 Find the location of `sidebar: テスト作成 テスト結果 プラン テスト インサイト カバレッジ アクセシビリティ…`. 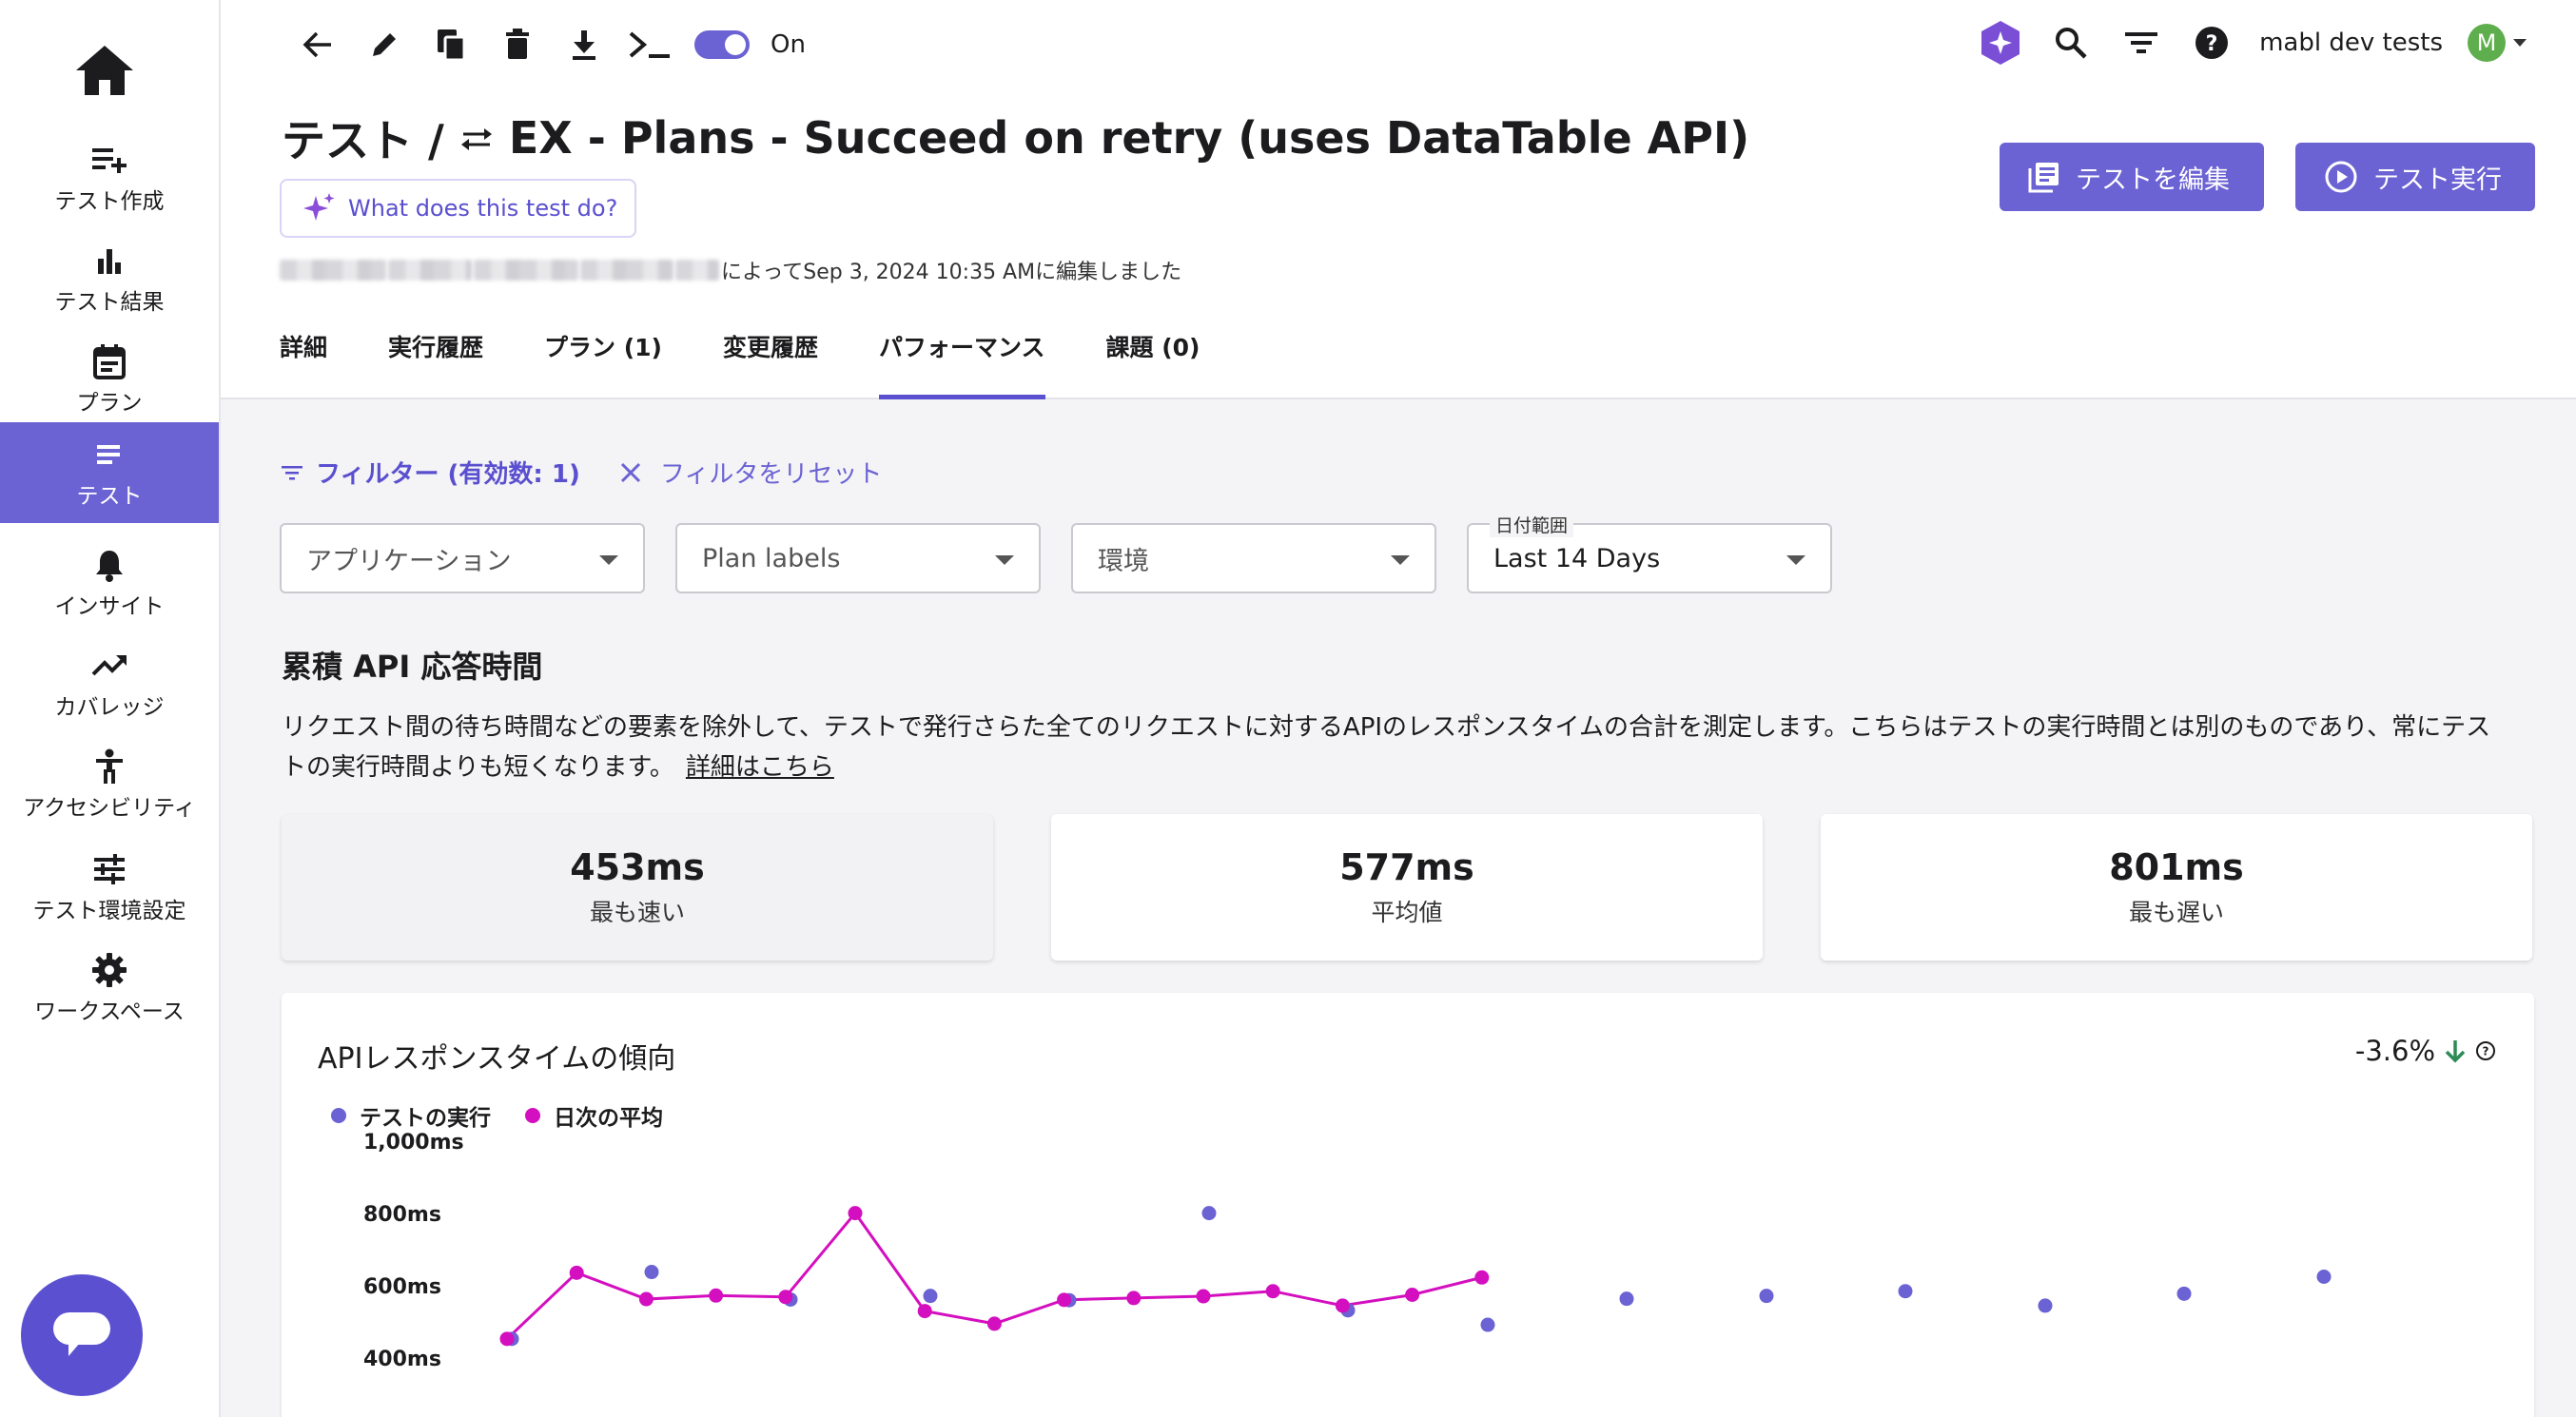

sidebar: テスト作成 テスト結果 プラン テスト インサイト カバレッジ アクセシビリティ… is located at coordinates (111, 708).